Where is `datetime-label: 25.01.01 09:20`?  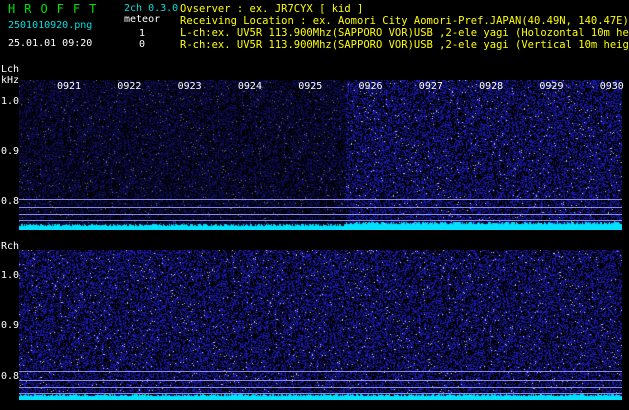 datetime-label: 25.01.01 09:20 is located at coordinates (50, 43).